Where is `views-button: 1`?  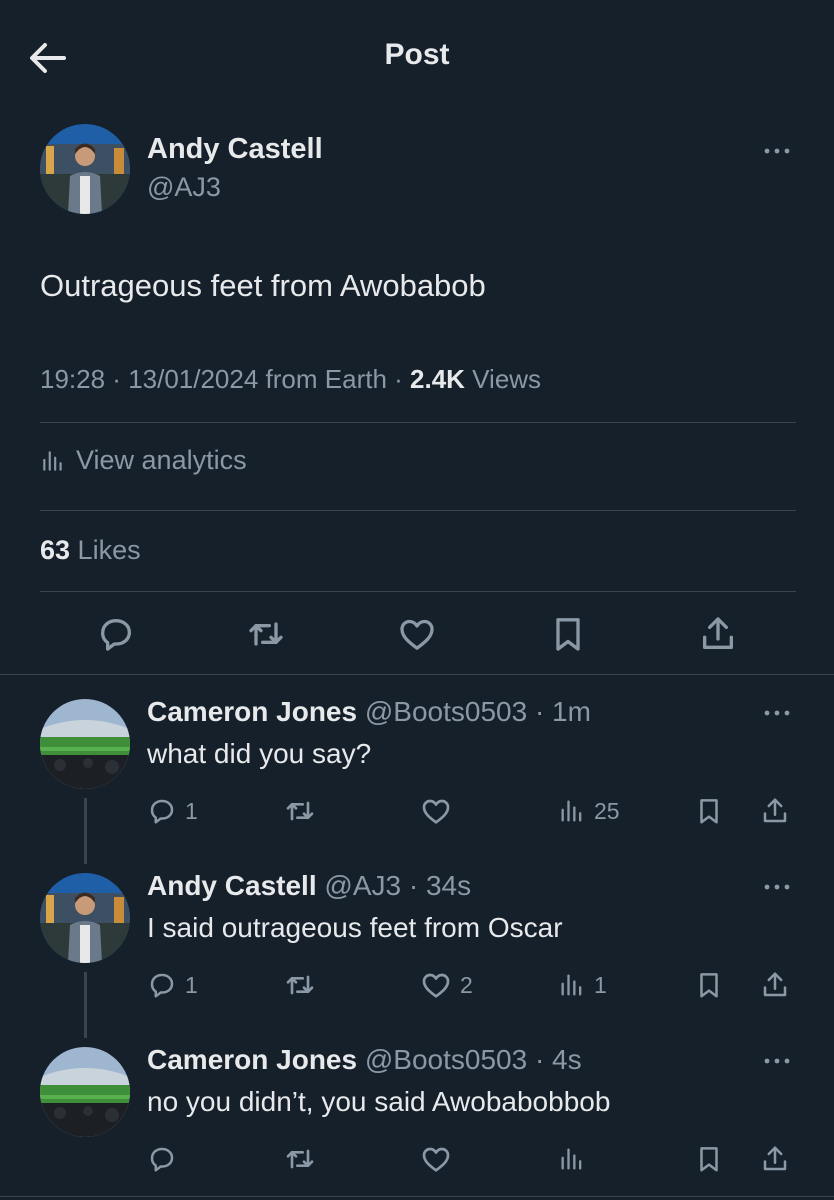
views-button: 1 is located at coordinates (582, 985).